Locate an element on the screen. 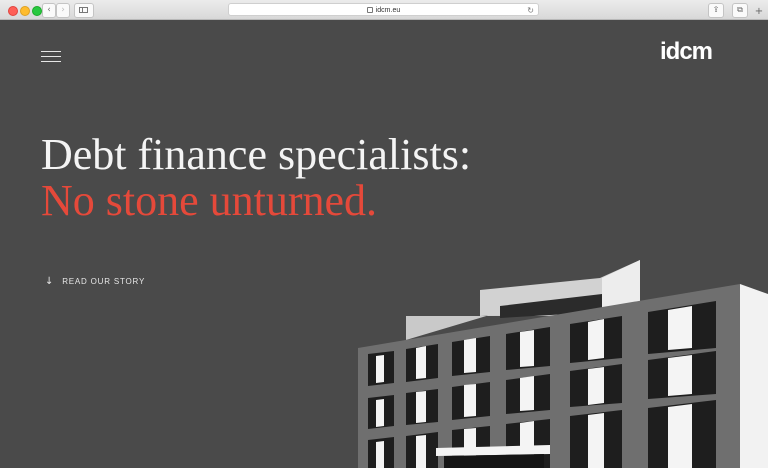 The height and width of the screenshot is (468, 768). show-tabs-button: ⧉ is located at coordinates (740, 10).